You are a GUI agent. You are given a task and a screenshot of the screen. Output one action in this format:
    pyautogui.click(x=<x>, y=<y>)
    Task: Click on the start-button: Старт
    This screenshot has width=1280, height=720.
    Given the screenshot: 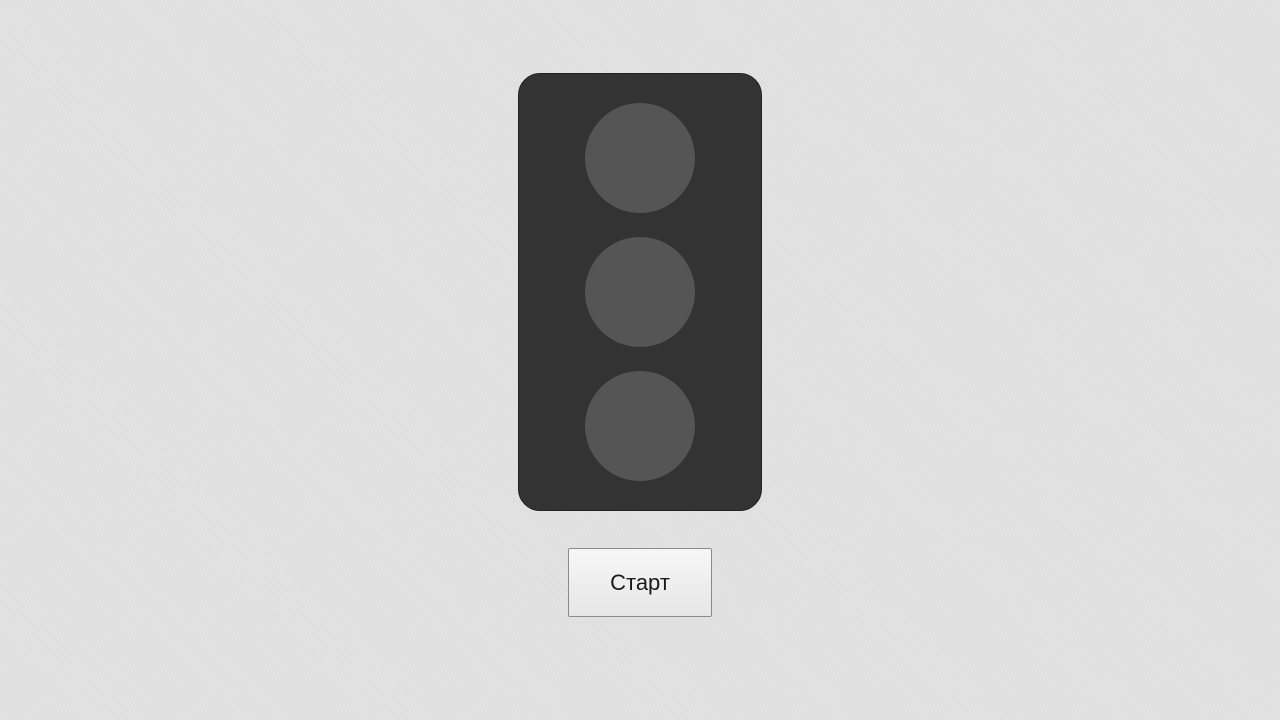 What is the action you would take?
    pyautogui.click(x=640, y=582)
    